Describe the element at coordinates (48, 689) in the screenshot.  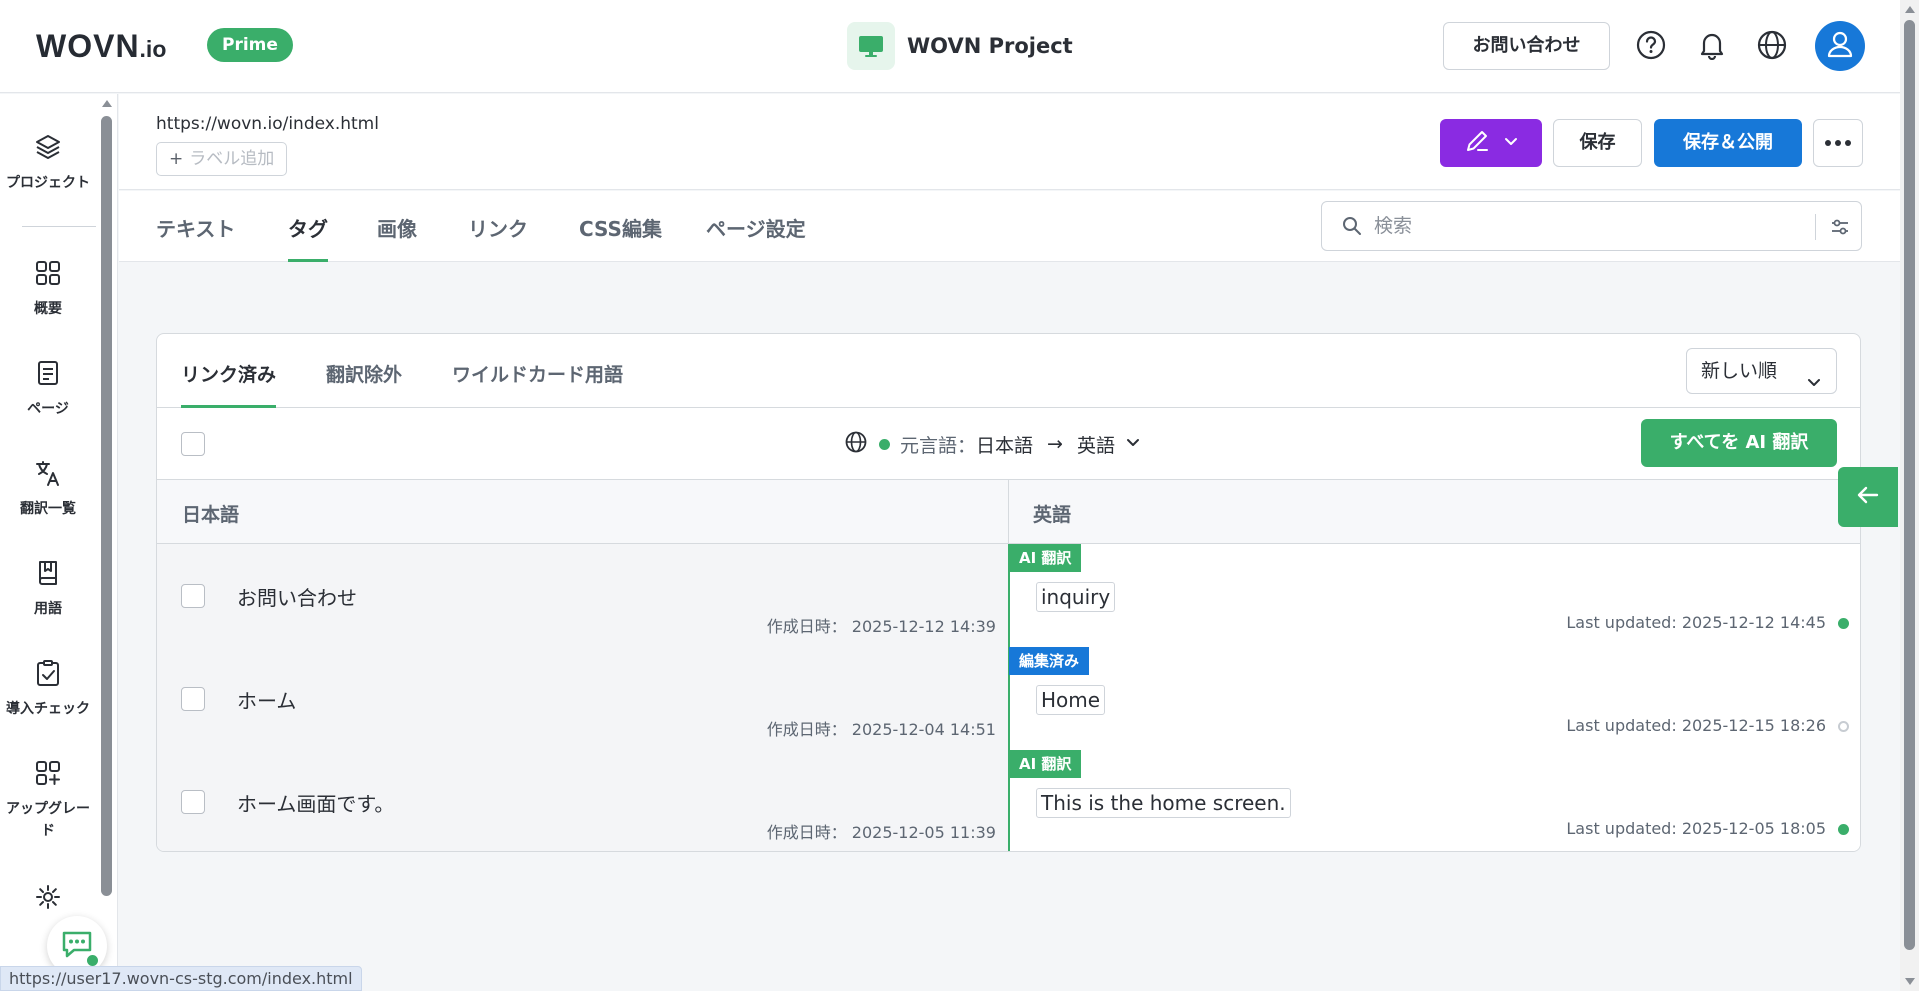
I see `sidebar-item-setup-check: 導入チェック` at that location.